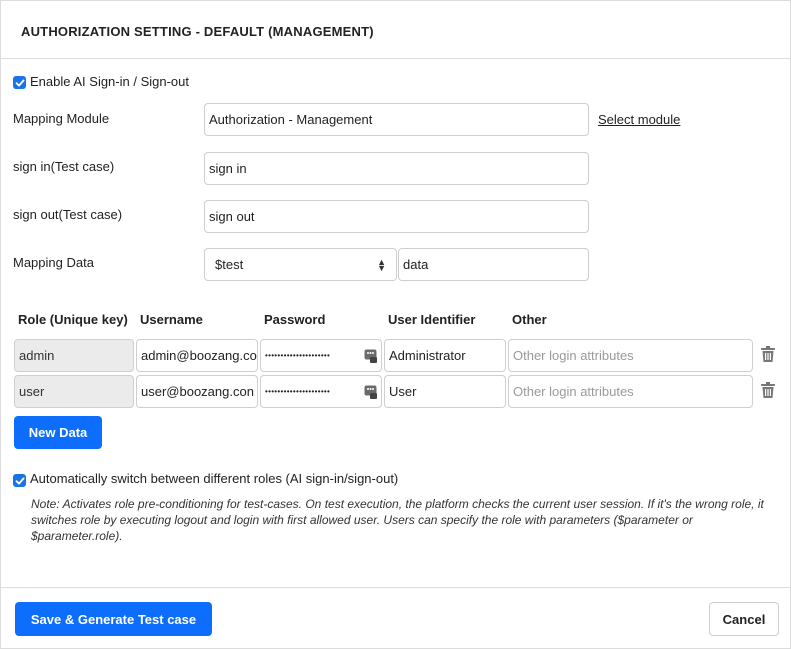 The width and height of the screenshot is (791, 649). Describe the element at coordinates (68, 214) in the screenshot. I see `sign-out-label: sign out(Test case)` at that location.